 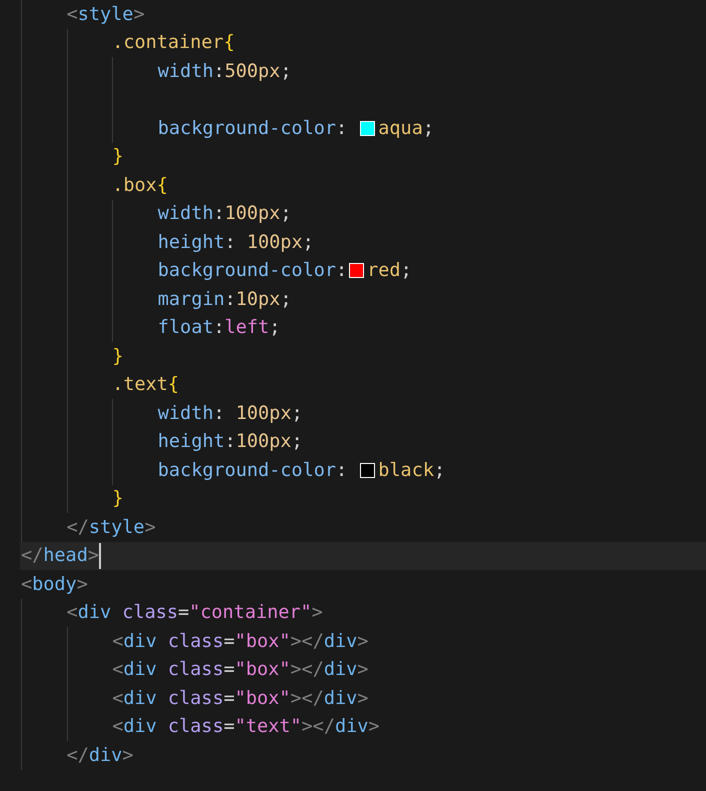 I want to click on code-text: </head>, so click(x=60, y=555).